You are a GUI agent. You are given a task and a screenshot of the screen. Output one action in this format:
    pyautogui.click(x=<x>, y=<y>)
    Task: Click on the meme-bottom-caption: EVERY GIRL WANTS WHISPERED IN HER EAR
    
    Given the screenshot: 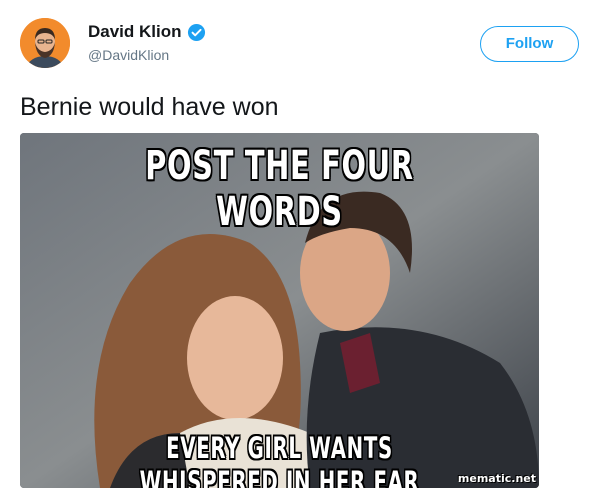 What is the action you would take?
    pyautogui.click(x=279, y=459)
    